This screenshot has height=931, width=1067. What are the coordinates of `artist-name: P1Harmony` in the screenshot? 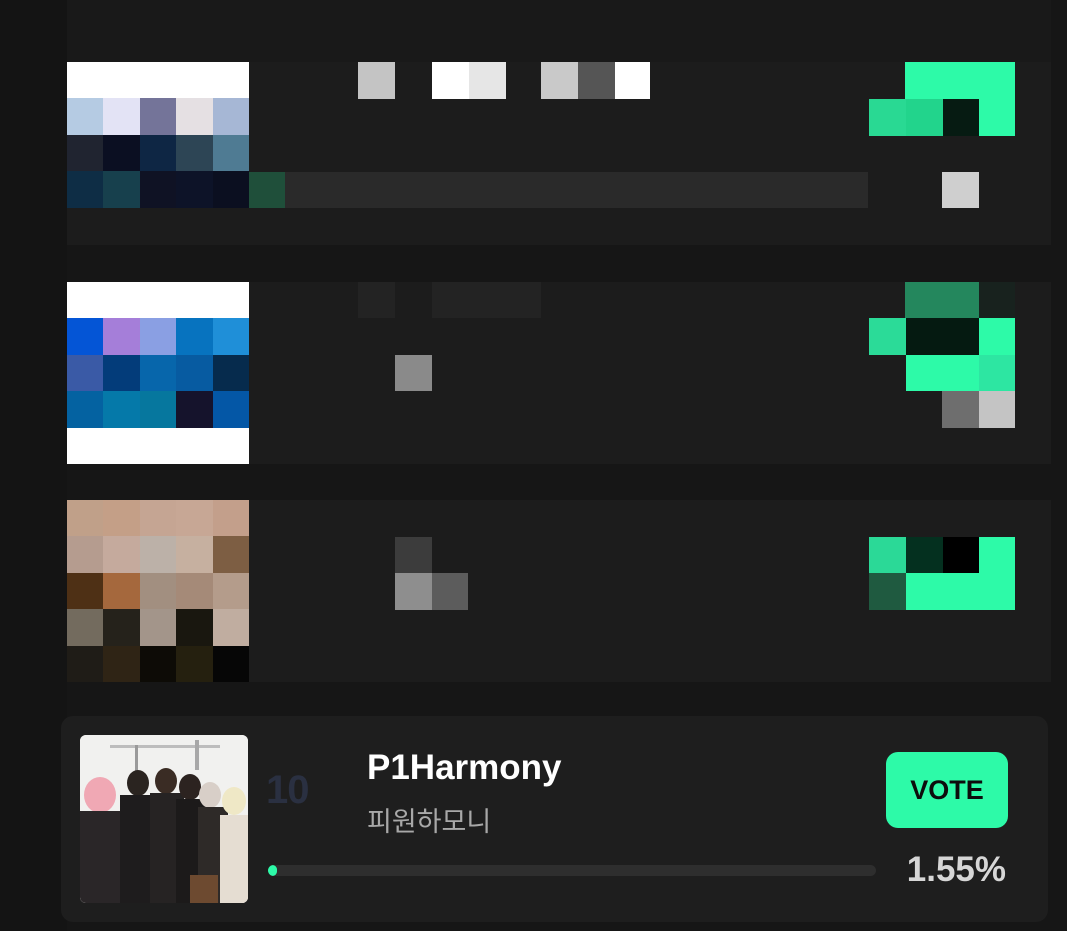 It's located at (464, 767).